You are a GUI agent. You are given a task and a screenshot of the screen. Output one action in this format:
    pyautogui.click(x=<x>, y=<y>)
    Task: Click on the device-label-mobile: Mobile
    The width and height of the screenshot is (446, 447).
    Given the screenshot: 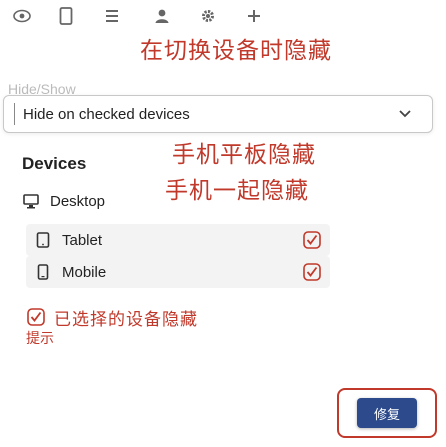 What is the action you would take?
    pyautogui.click(x=84, y=272)
    